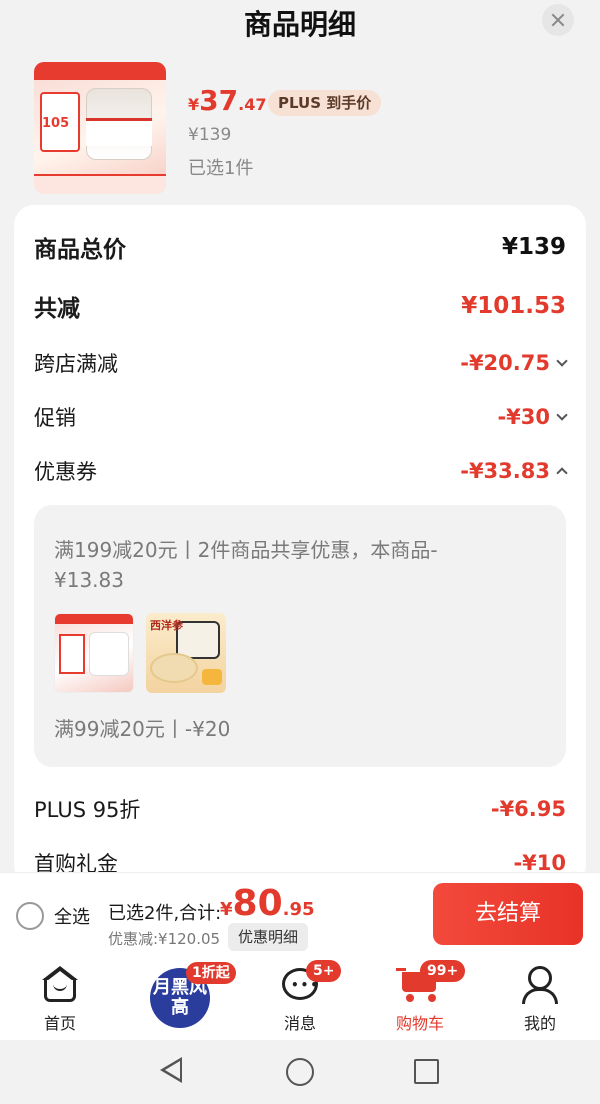 The height and width of the screenshot is (1104, 600). What do you see at coordinates (298, 909) in the screenshot?
I see `total-decimal: .95` at bounding box center [298, 909].